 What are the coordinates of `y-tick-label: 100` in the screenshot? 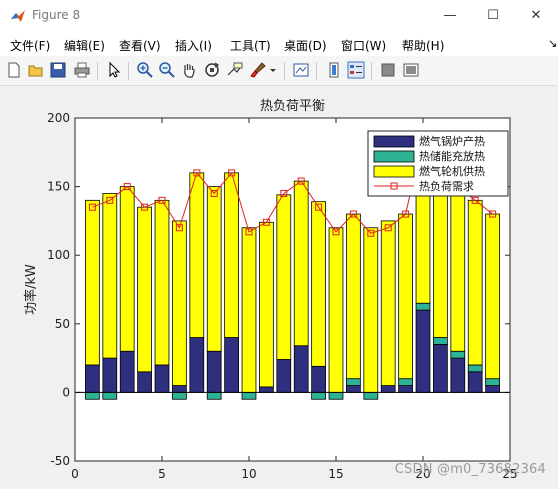 It's located at (58, 255).